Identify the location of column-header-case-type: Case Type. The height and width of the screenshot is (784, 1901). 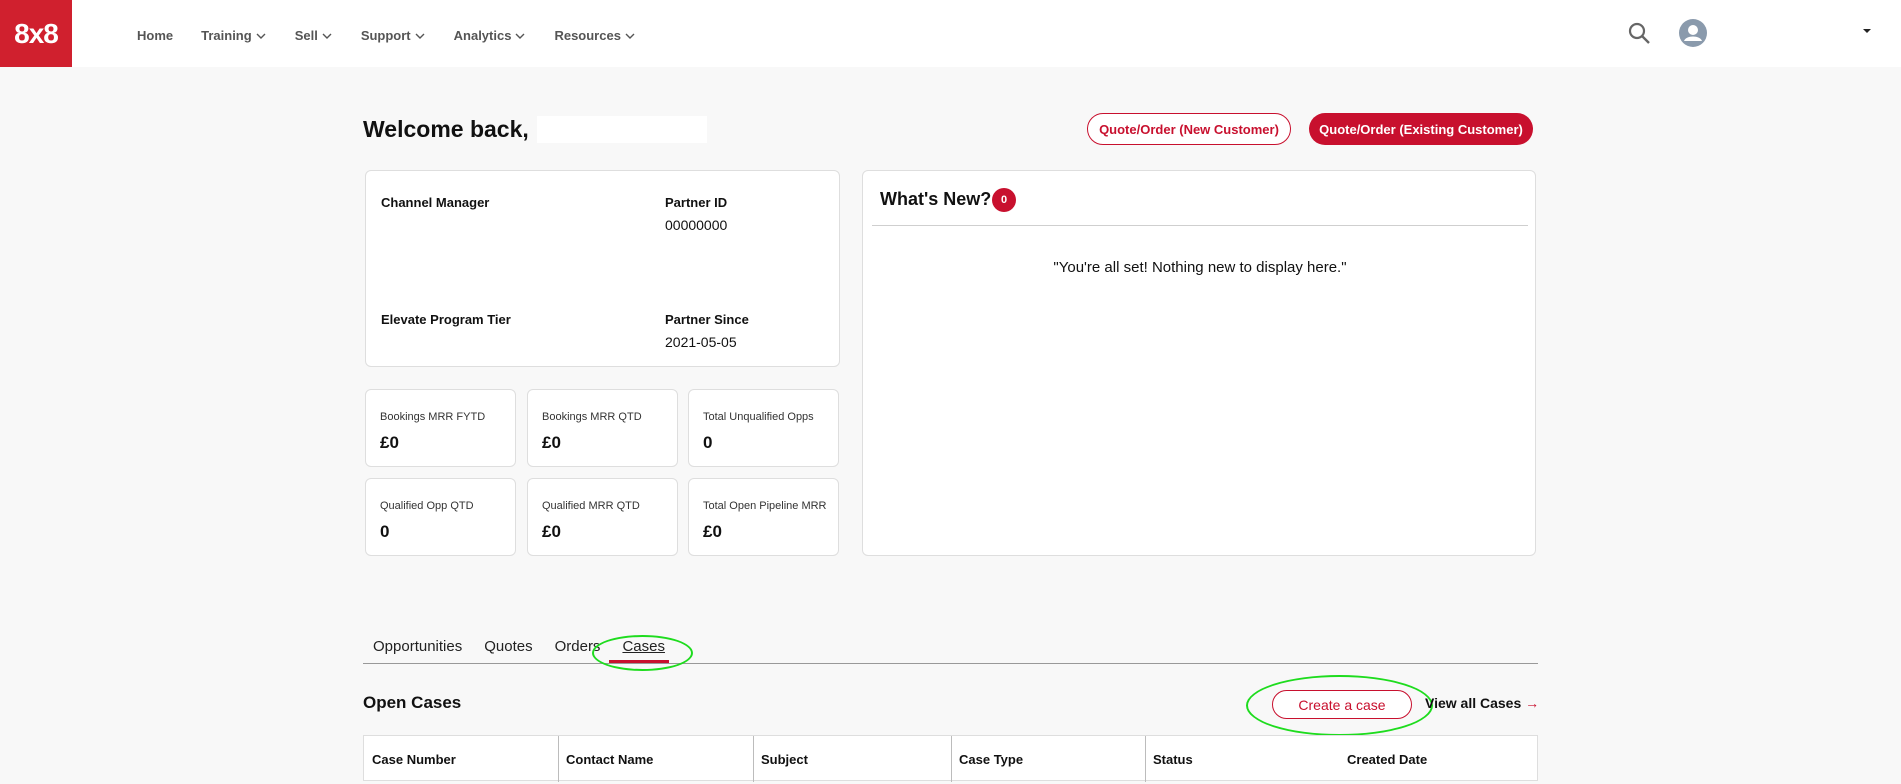
(991, 759).